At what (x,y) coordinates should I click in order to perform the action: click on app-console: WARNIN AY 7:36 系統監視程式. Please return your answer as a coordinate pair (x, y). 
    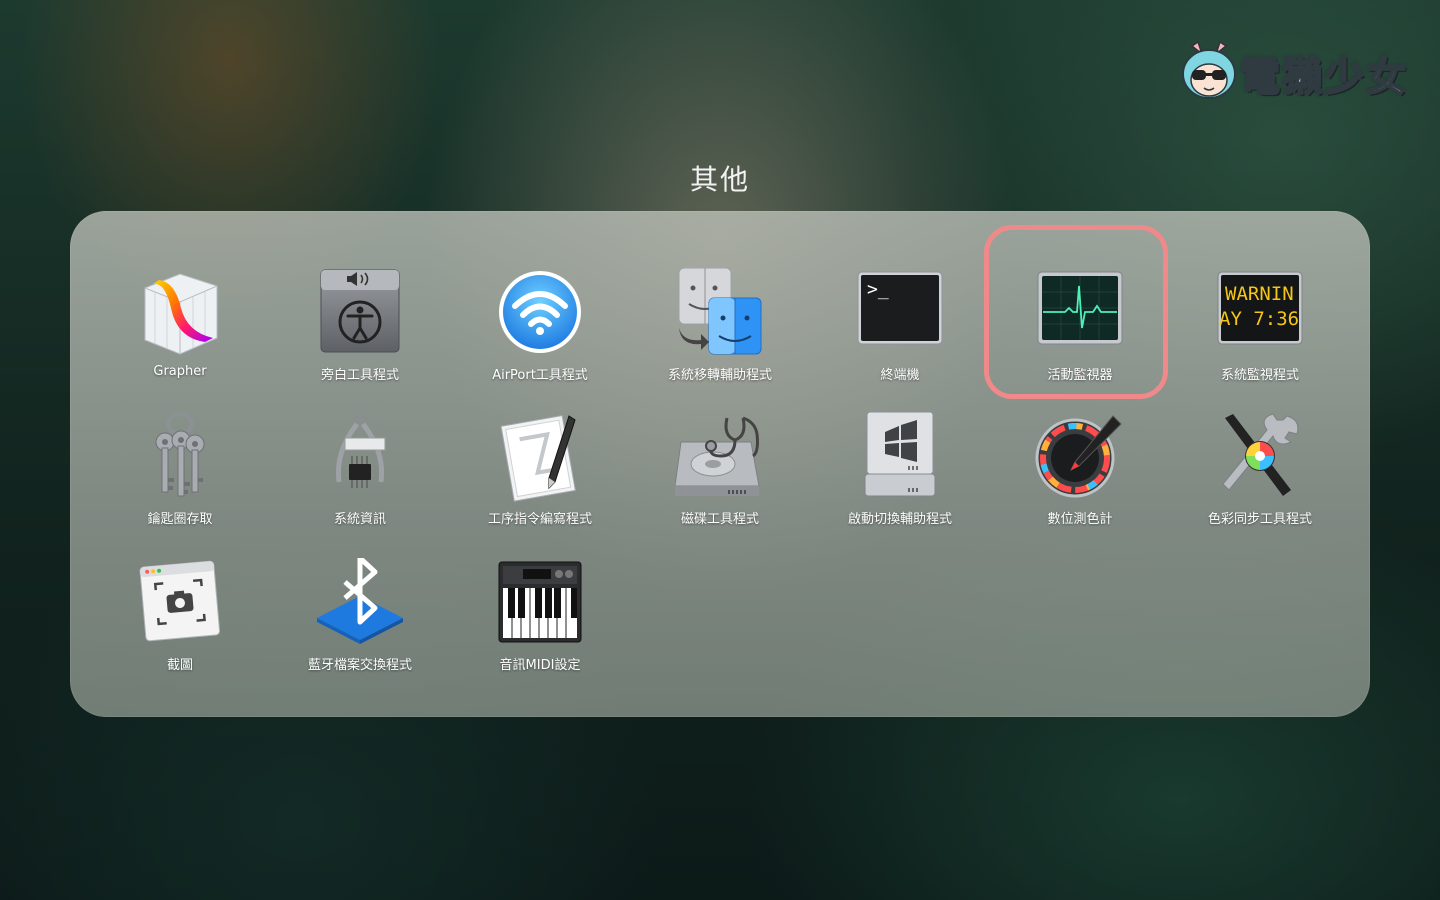
    Looking at the image, I should click on (1260, 338).